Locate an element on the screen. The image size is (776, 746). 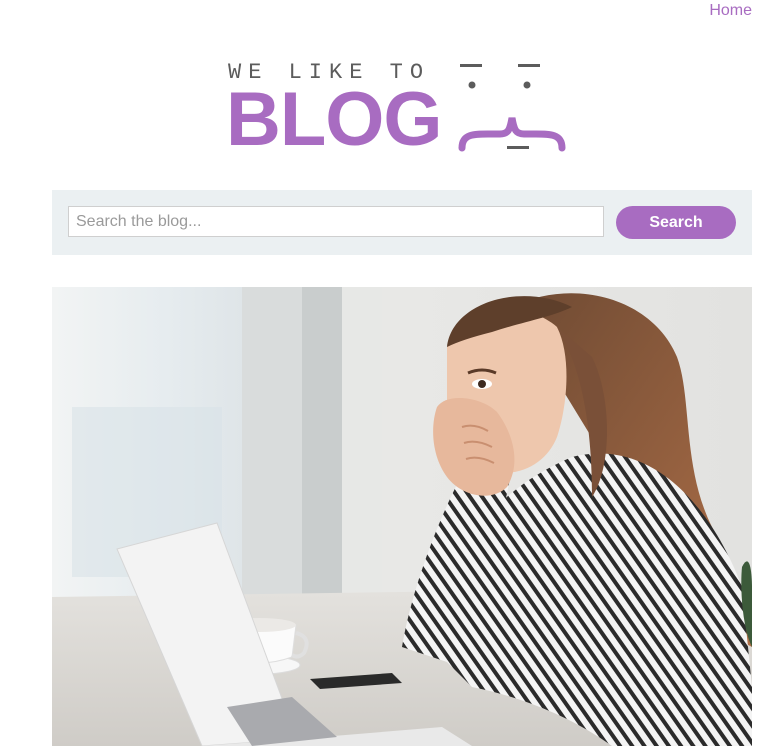
logo-face-icon is located at coordinates (512, 108).